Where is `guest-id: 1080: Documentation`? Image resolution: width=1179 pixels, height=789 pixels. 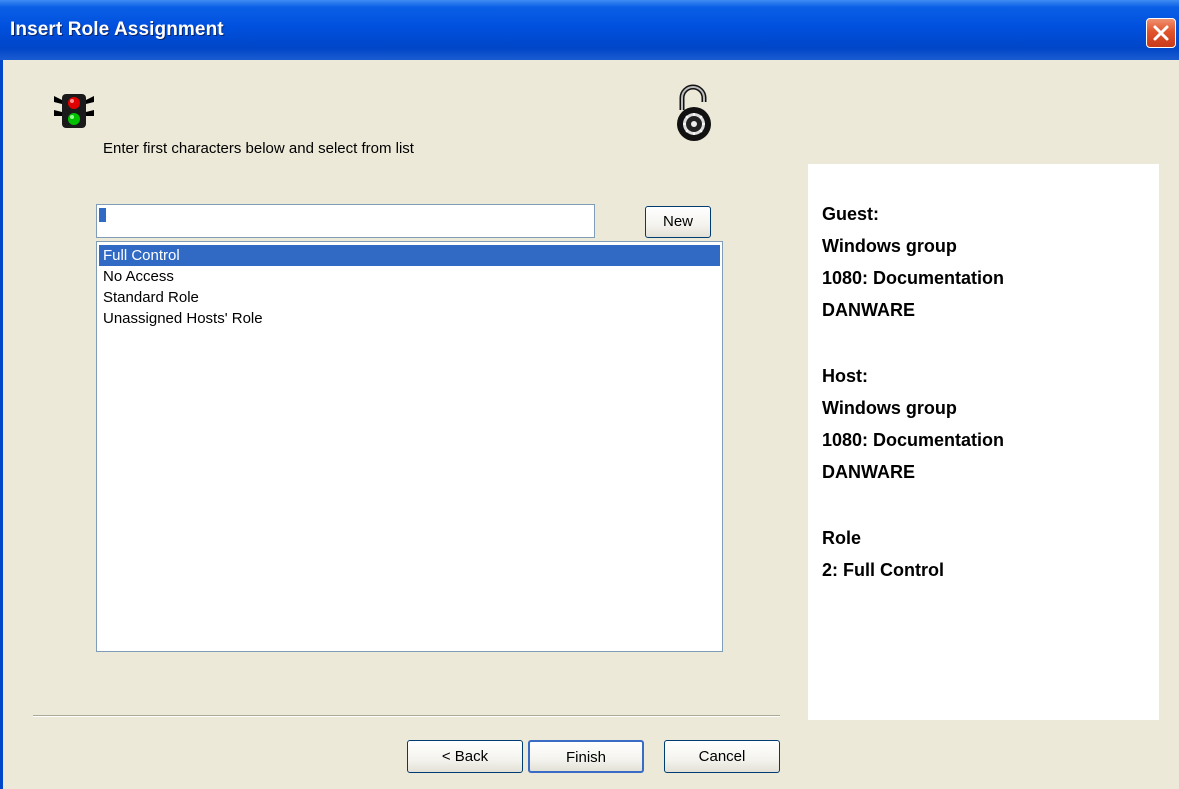 guest-id: 1080: Documentation is located at coordinates (913, 278).